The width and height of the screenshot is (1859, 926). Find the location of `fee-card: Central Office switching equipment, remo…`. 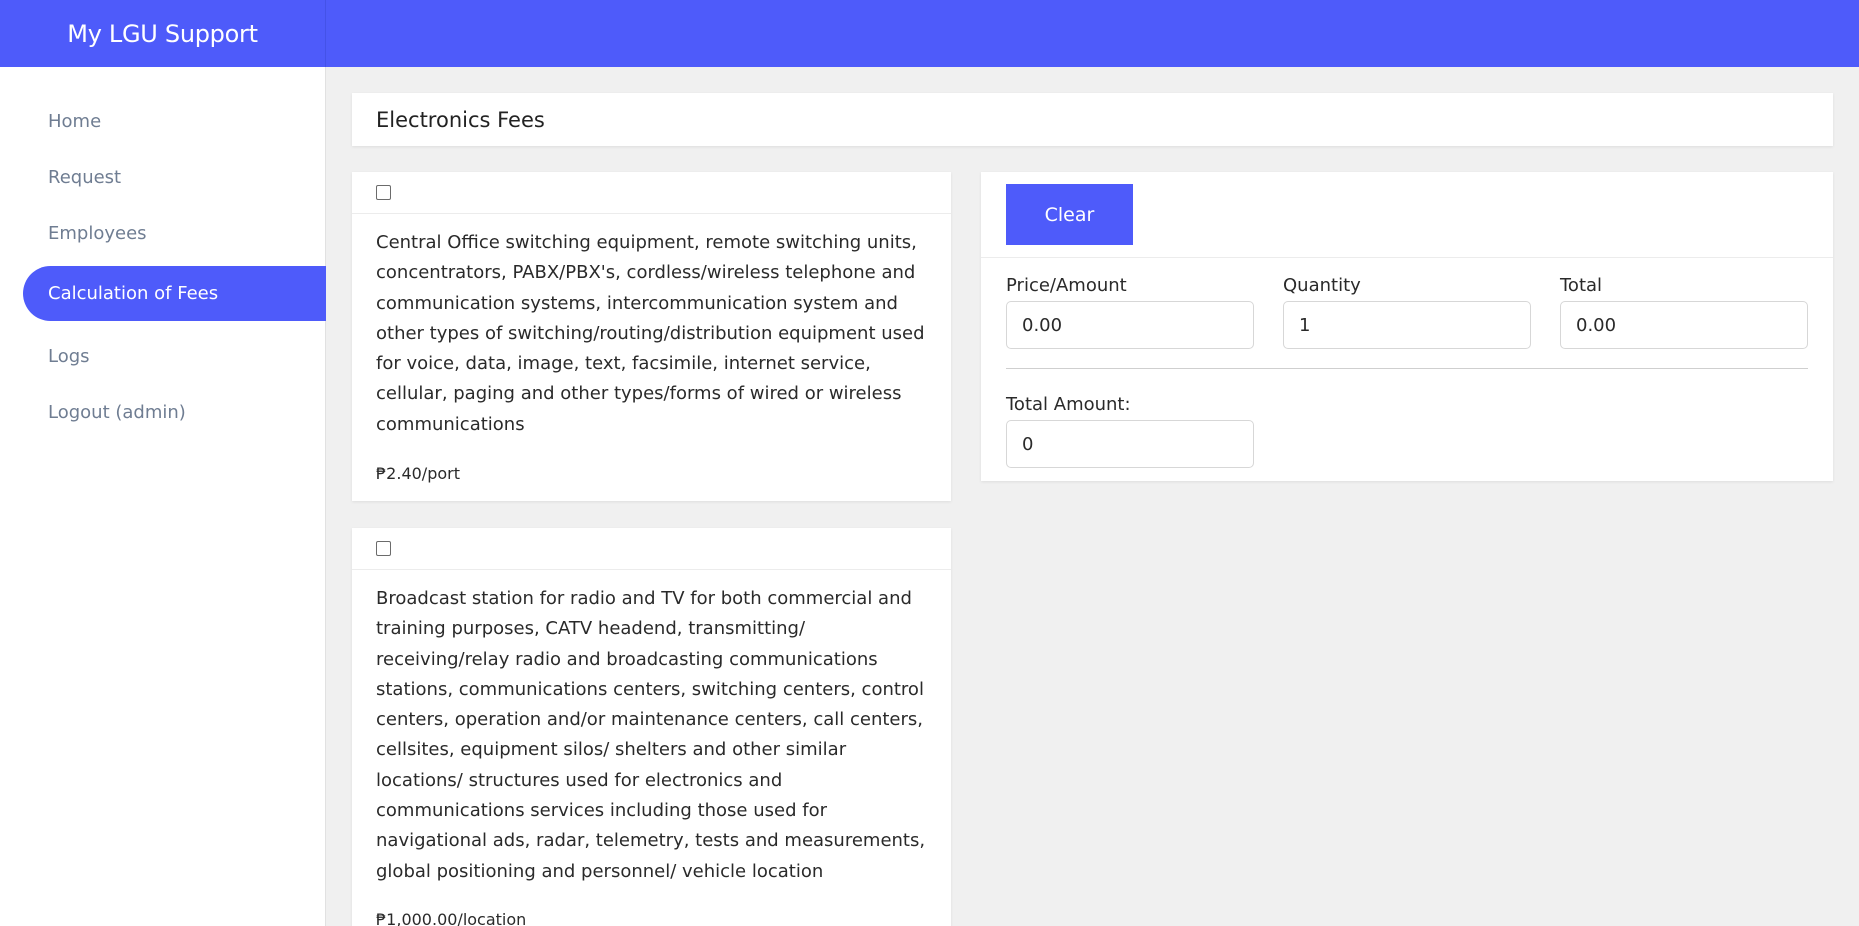

fee-card: Central Office switching equipment, remo… is located at coordinates (651, 336).